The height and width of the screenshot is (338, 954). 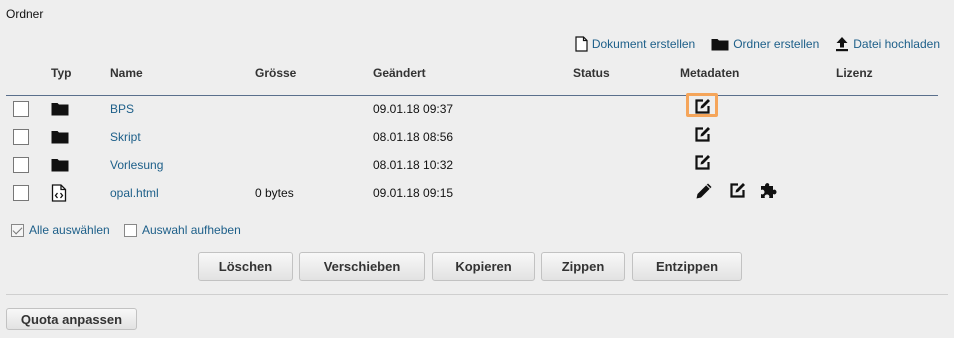 What do you see at coordinates (477, 137) in the screenshot?
I see `table-row: Skript 08.01.18 08:56` at bounding box center [477, 137].